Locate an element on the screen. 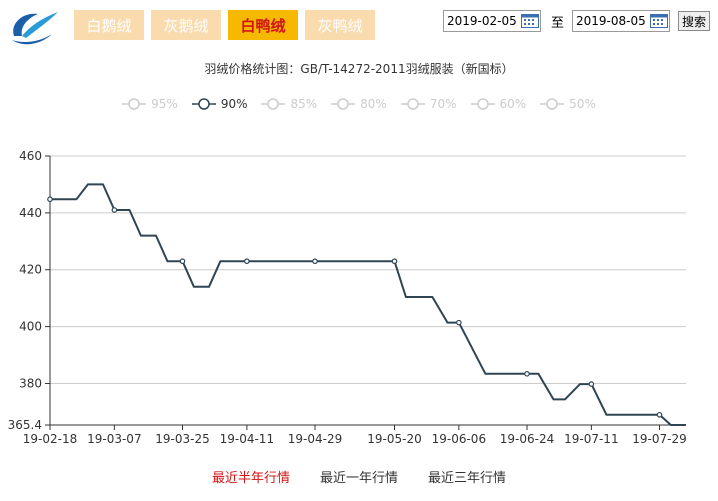  x-tick-label: 19-06-24 is located at coordinates (527, 439).